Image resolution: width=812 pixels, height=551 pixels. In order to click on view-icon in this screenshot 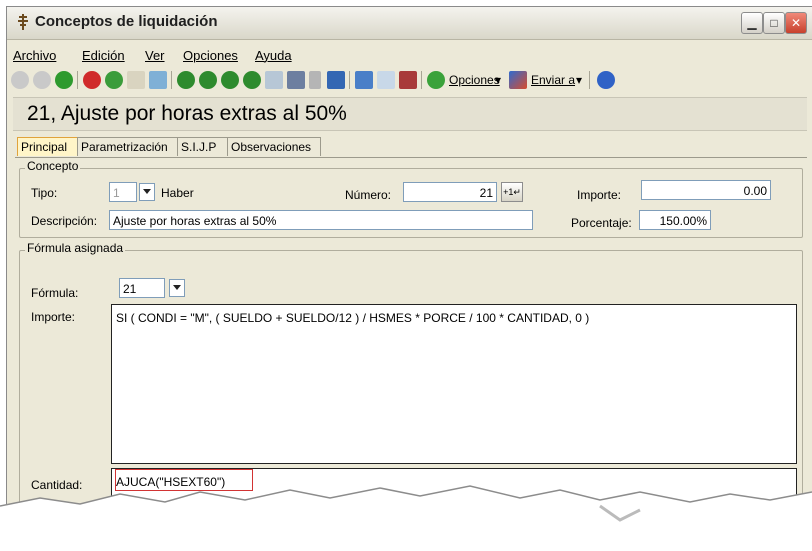, I will do `click(315, 80)`.